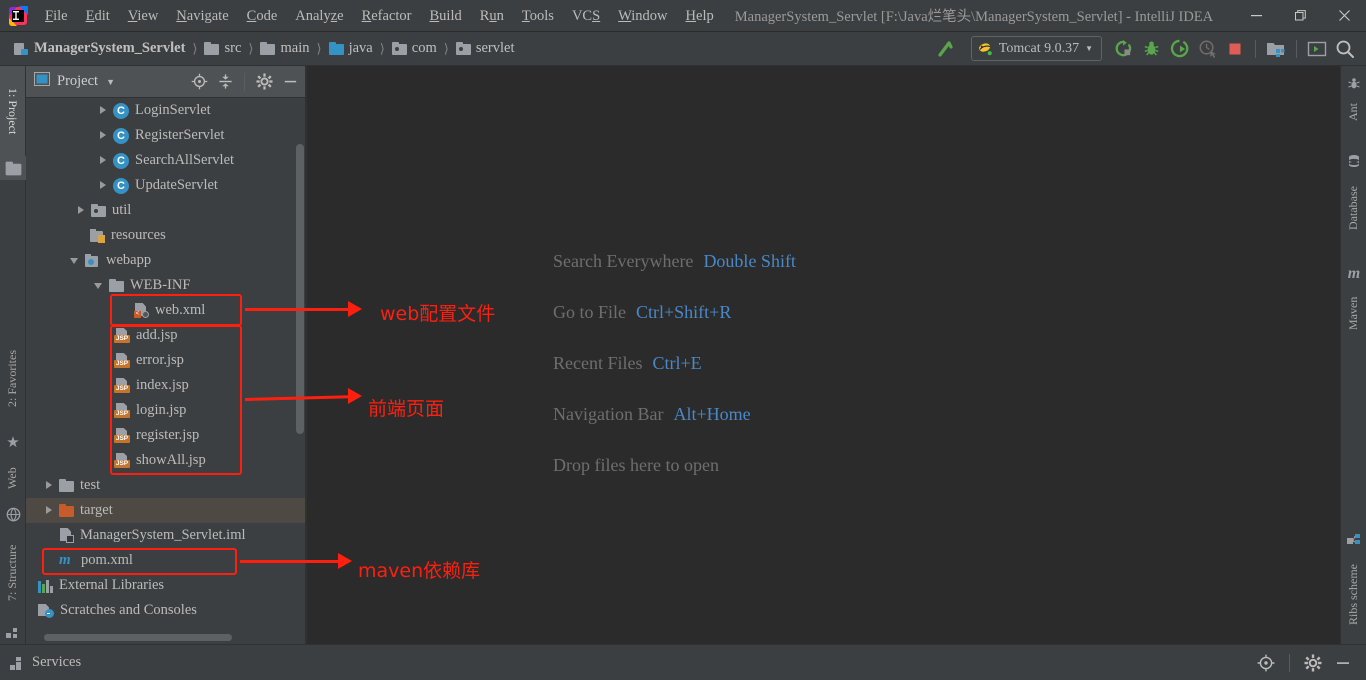  Describe the element at coordinates (225, 82) in the screenshot. I see `collapse-all-icon` at that location.